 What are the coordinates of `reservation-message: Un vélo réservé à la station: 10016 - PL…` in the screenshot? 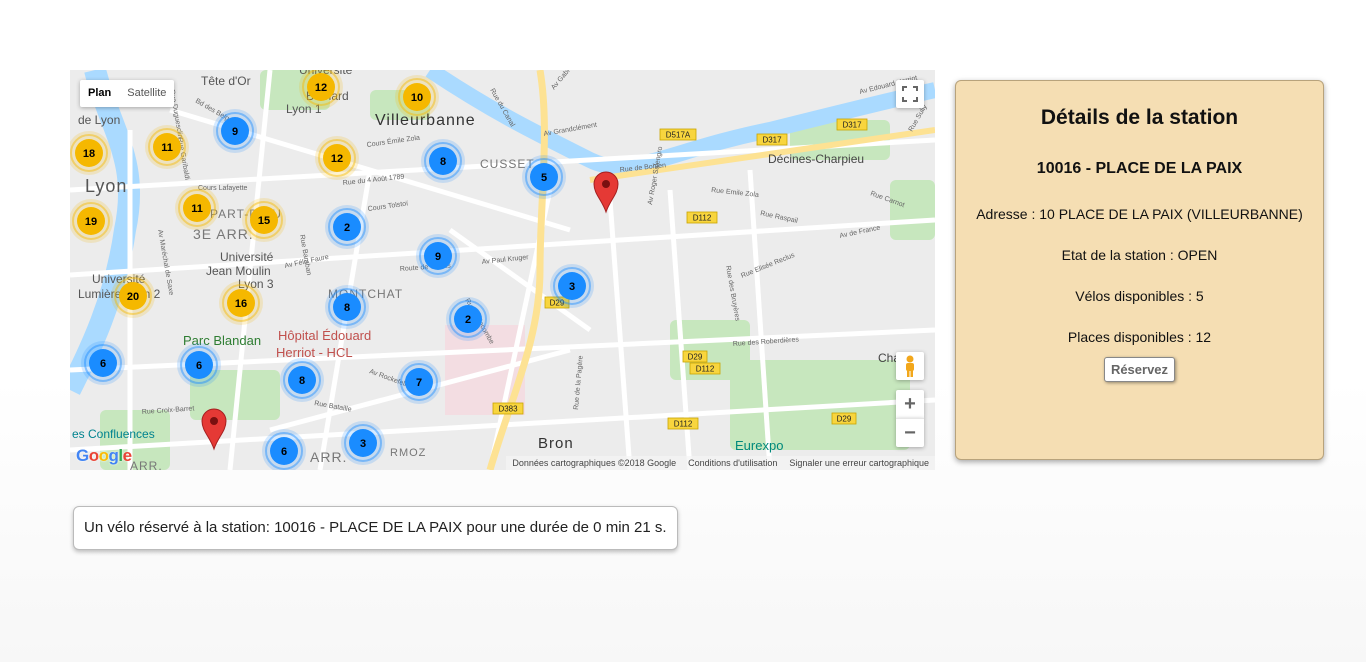 It's located at (375, 528).